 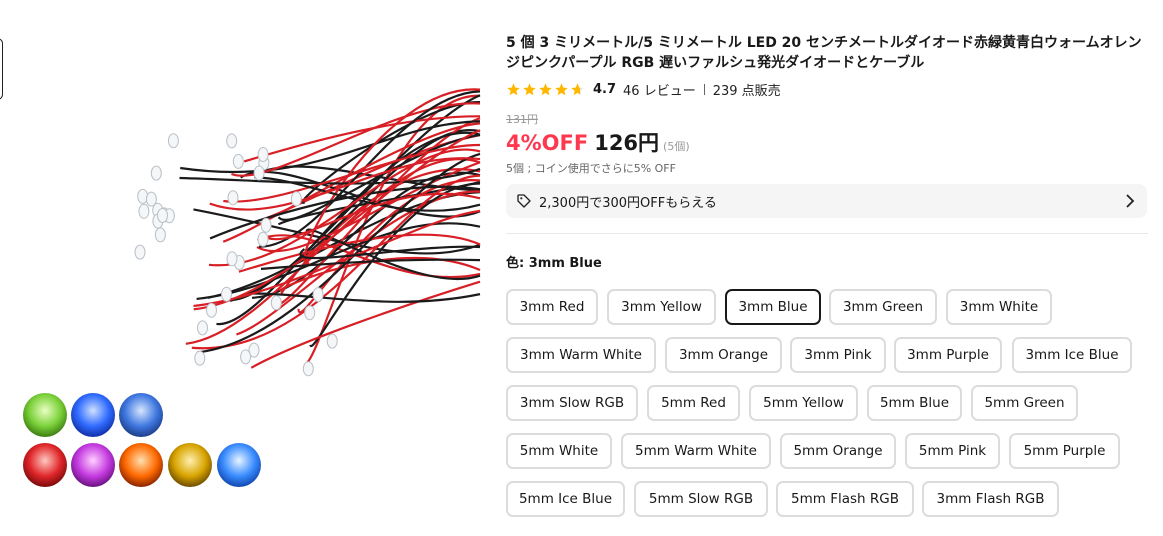 What do you see at coordinates (723, 355) in the screenshot?
I see `color-option-3mm-orange: 3mm Orange` at bounding box center [723, 355].